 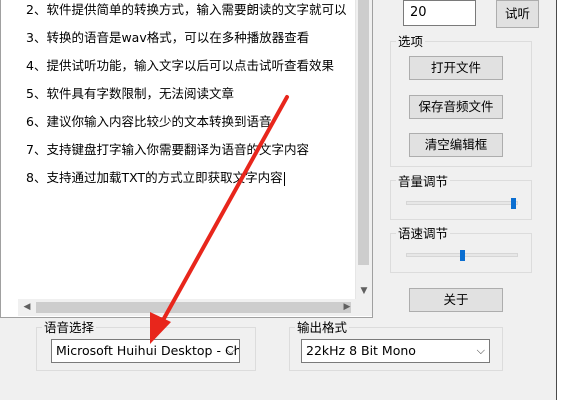 What do you see at coordinates (363, 132) in the screenshot?
I see `vertical-scrollbar-thumb` at bounding box center [363, 132].